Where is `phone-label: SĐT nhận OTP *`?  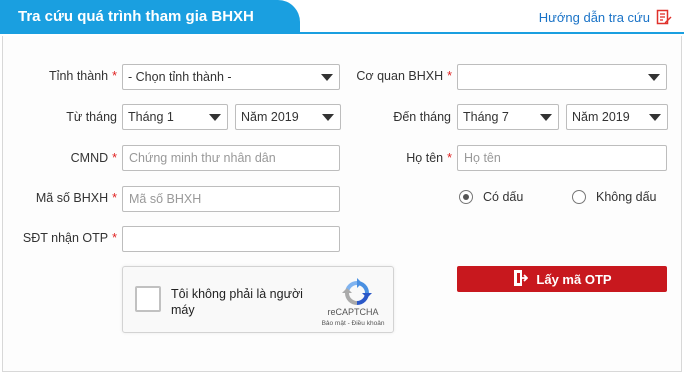
phone-label: SĐT nhận OTP * is located at coordinates (69, 238).